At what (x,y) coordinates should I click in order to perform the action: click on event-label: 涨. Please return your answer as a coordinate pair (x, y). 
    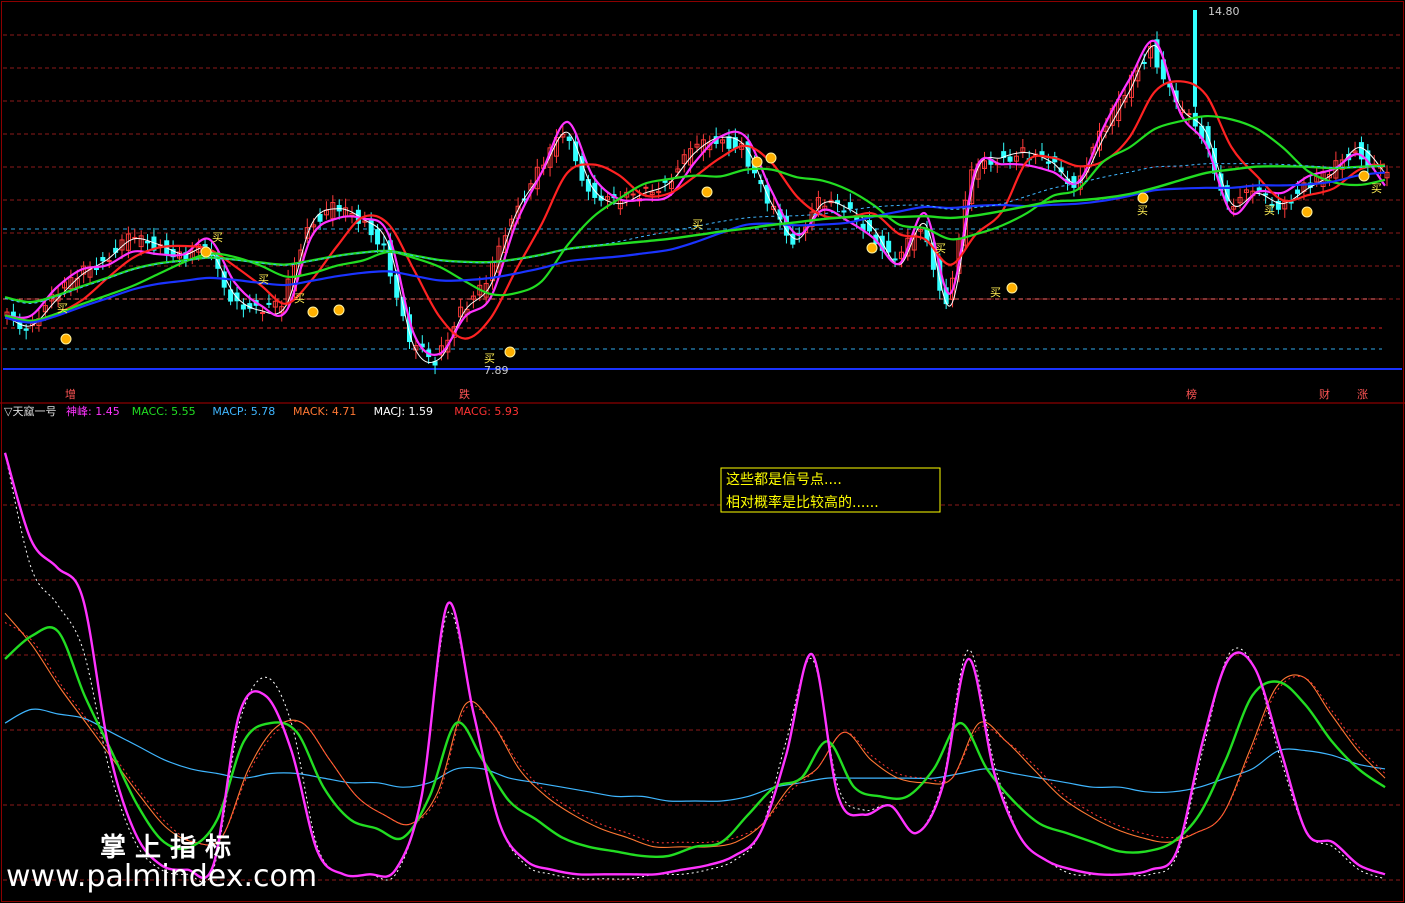
    Looking at the image, I should click on (1362, 394).